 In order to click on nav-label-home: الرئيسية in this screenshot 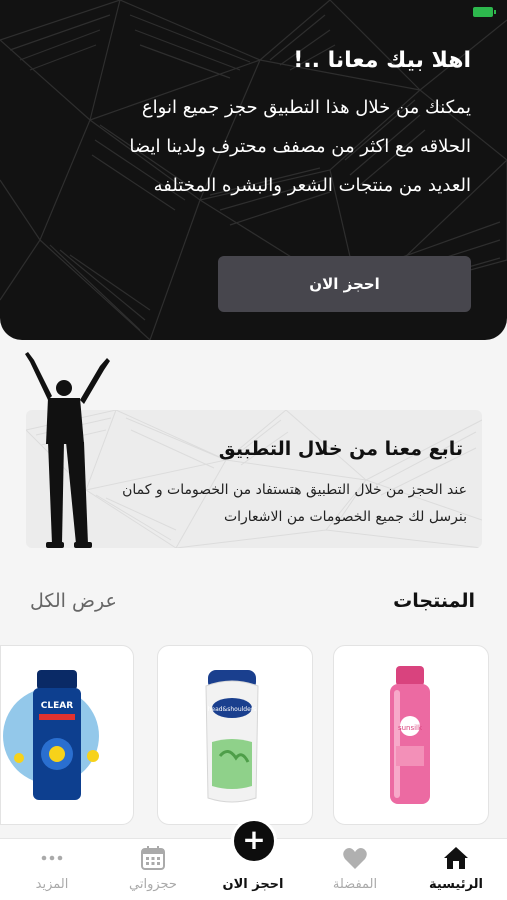, I will do `click(456, 884)`.